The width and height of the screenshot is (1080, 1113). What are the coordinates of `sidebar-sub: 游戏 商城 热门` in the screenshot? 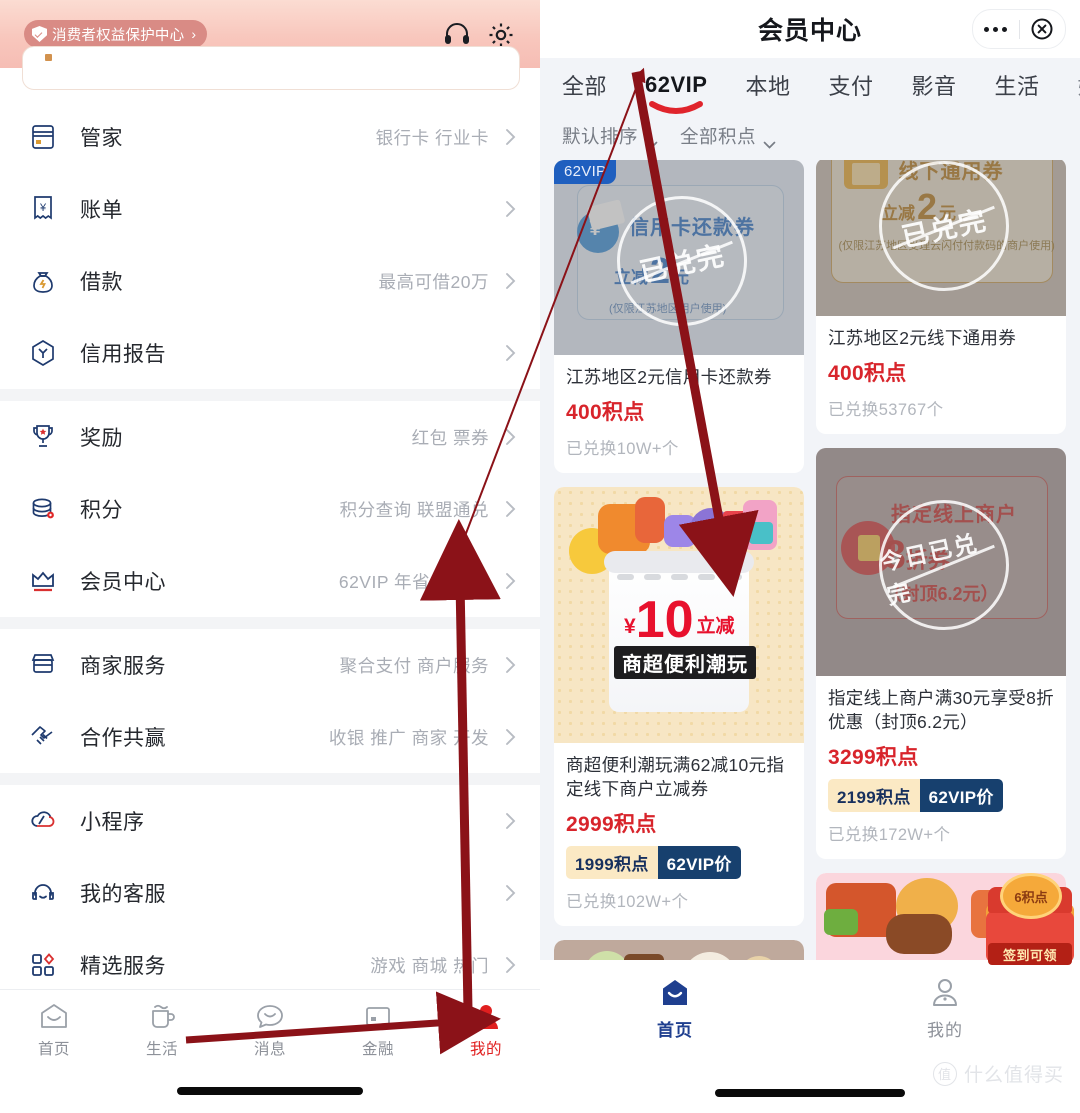 It's located at (429, 965).